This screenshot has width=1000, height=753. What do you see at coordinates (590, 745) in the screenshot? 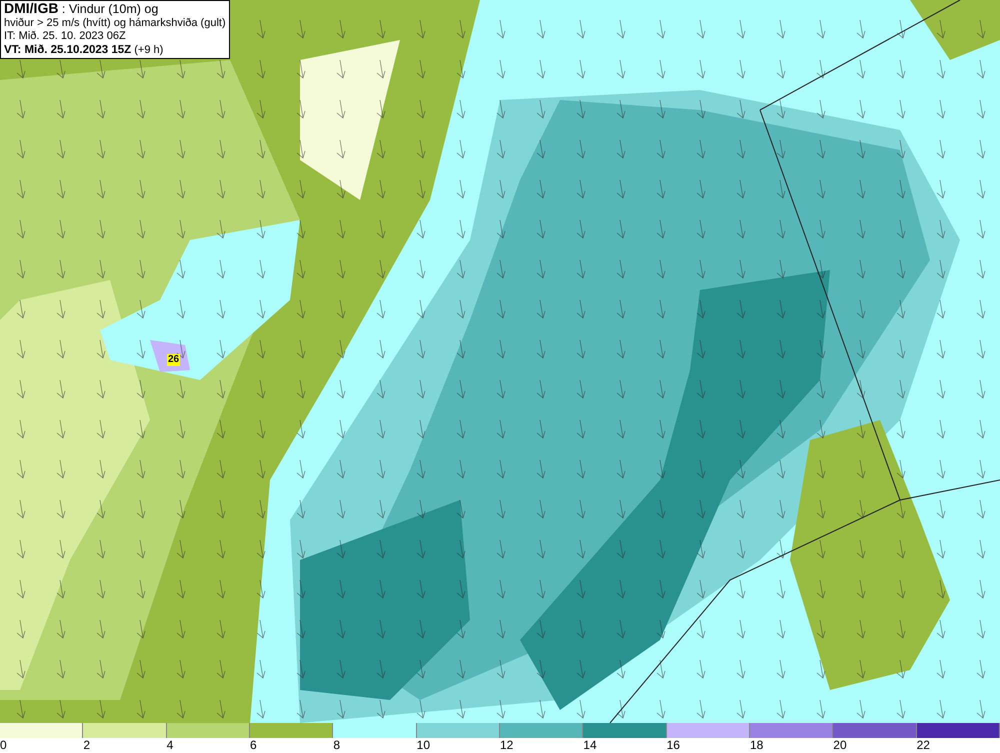
I see `legend-label: 14` at bounding box center [590, 745].